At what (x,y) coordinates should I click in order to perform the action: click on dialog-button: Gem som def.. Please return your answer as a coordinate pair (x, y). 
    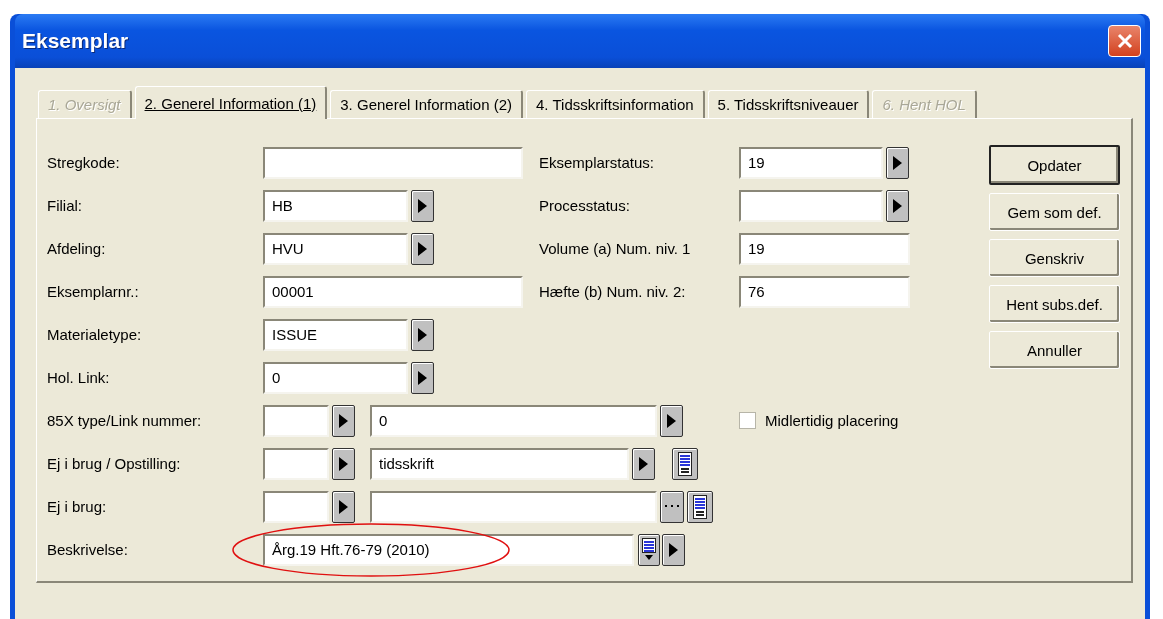
    Looking at the image, I should click on (1054, 212).